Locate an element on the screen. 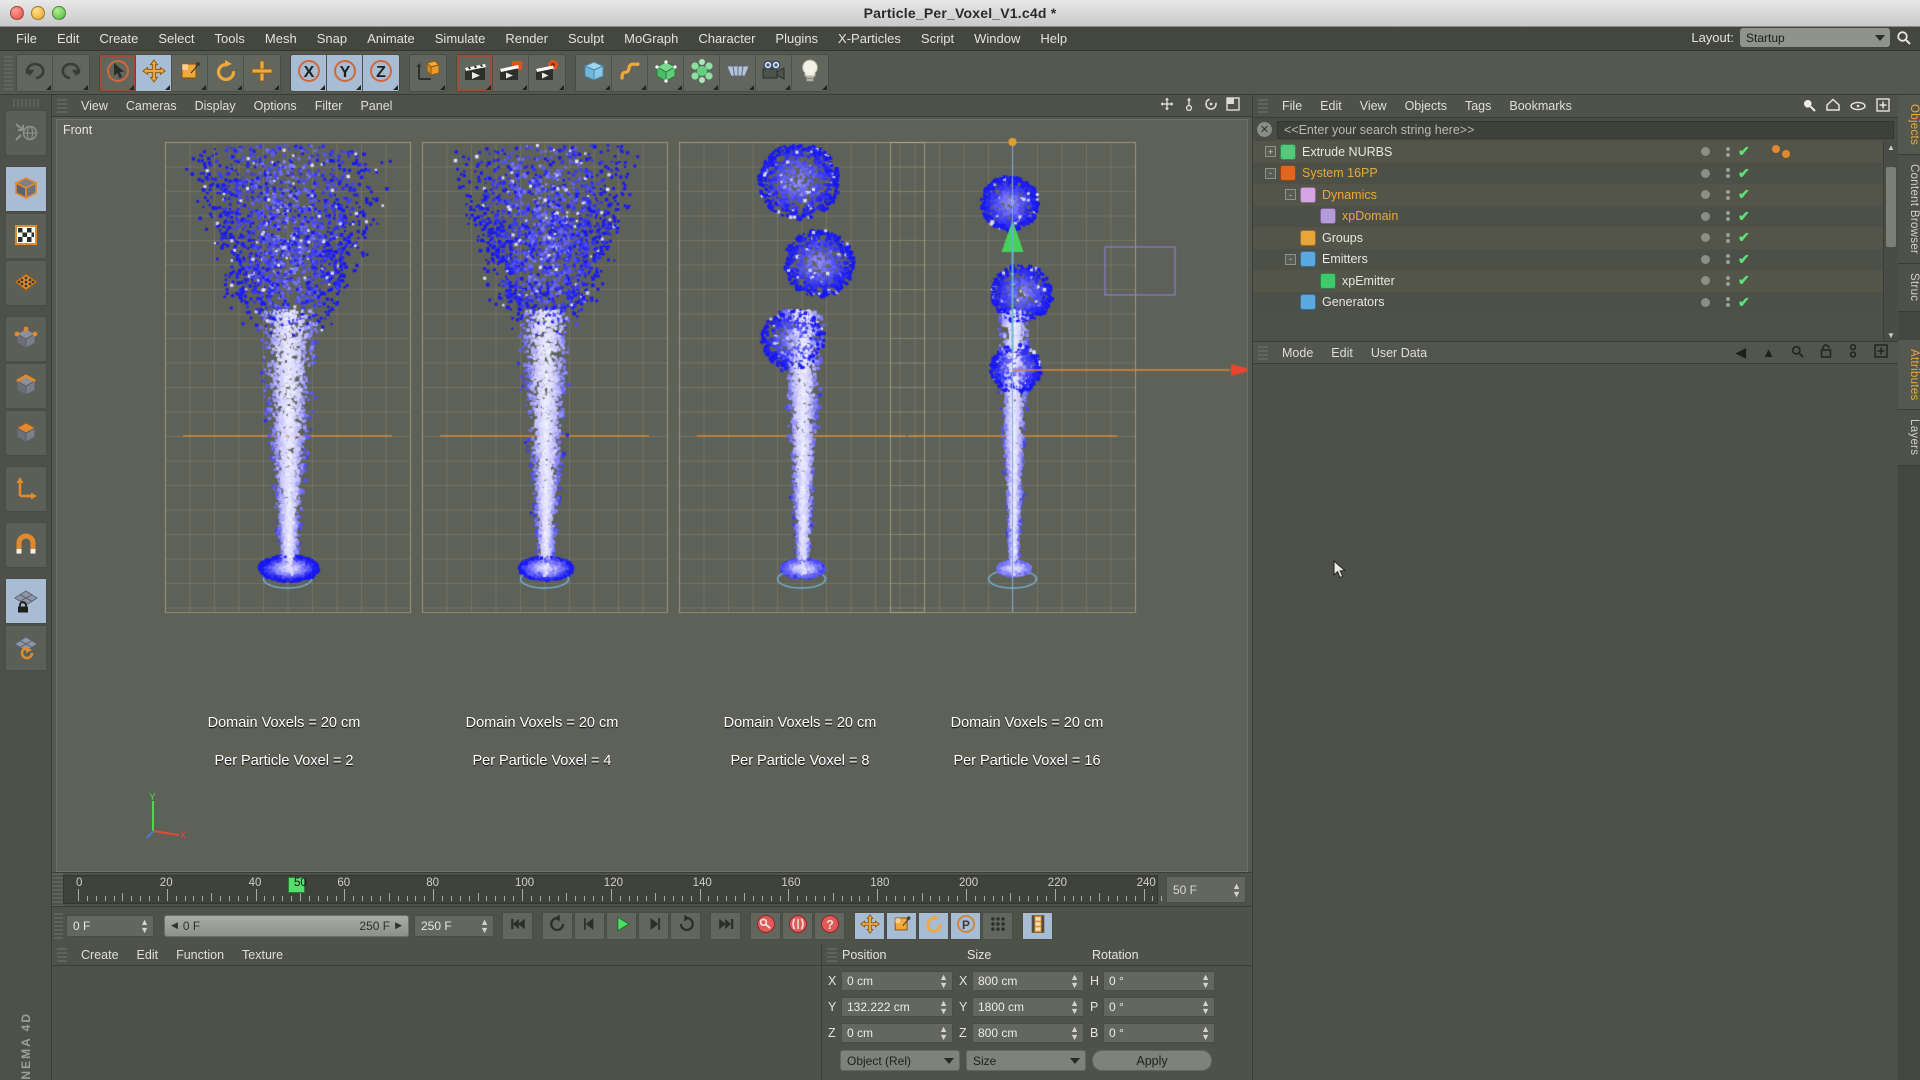  step-back-button is located at coordinates (589, 925).